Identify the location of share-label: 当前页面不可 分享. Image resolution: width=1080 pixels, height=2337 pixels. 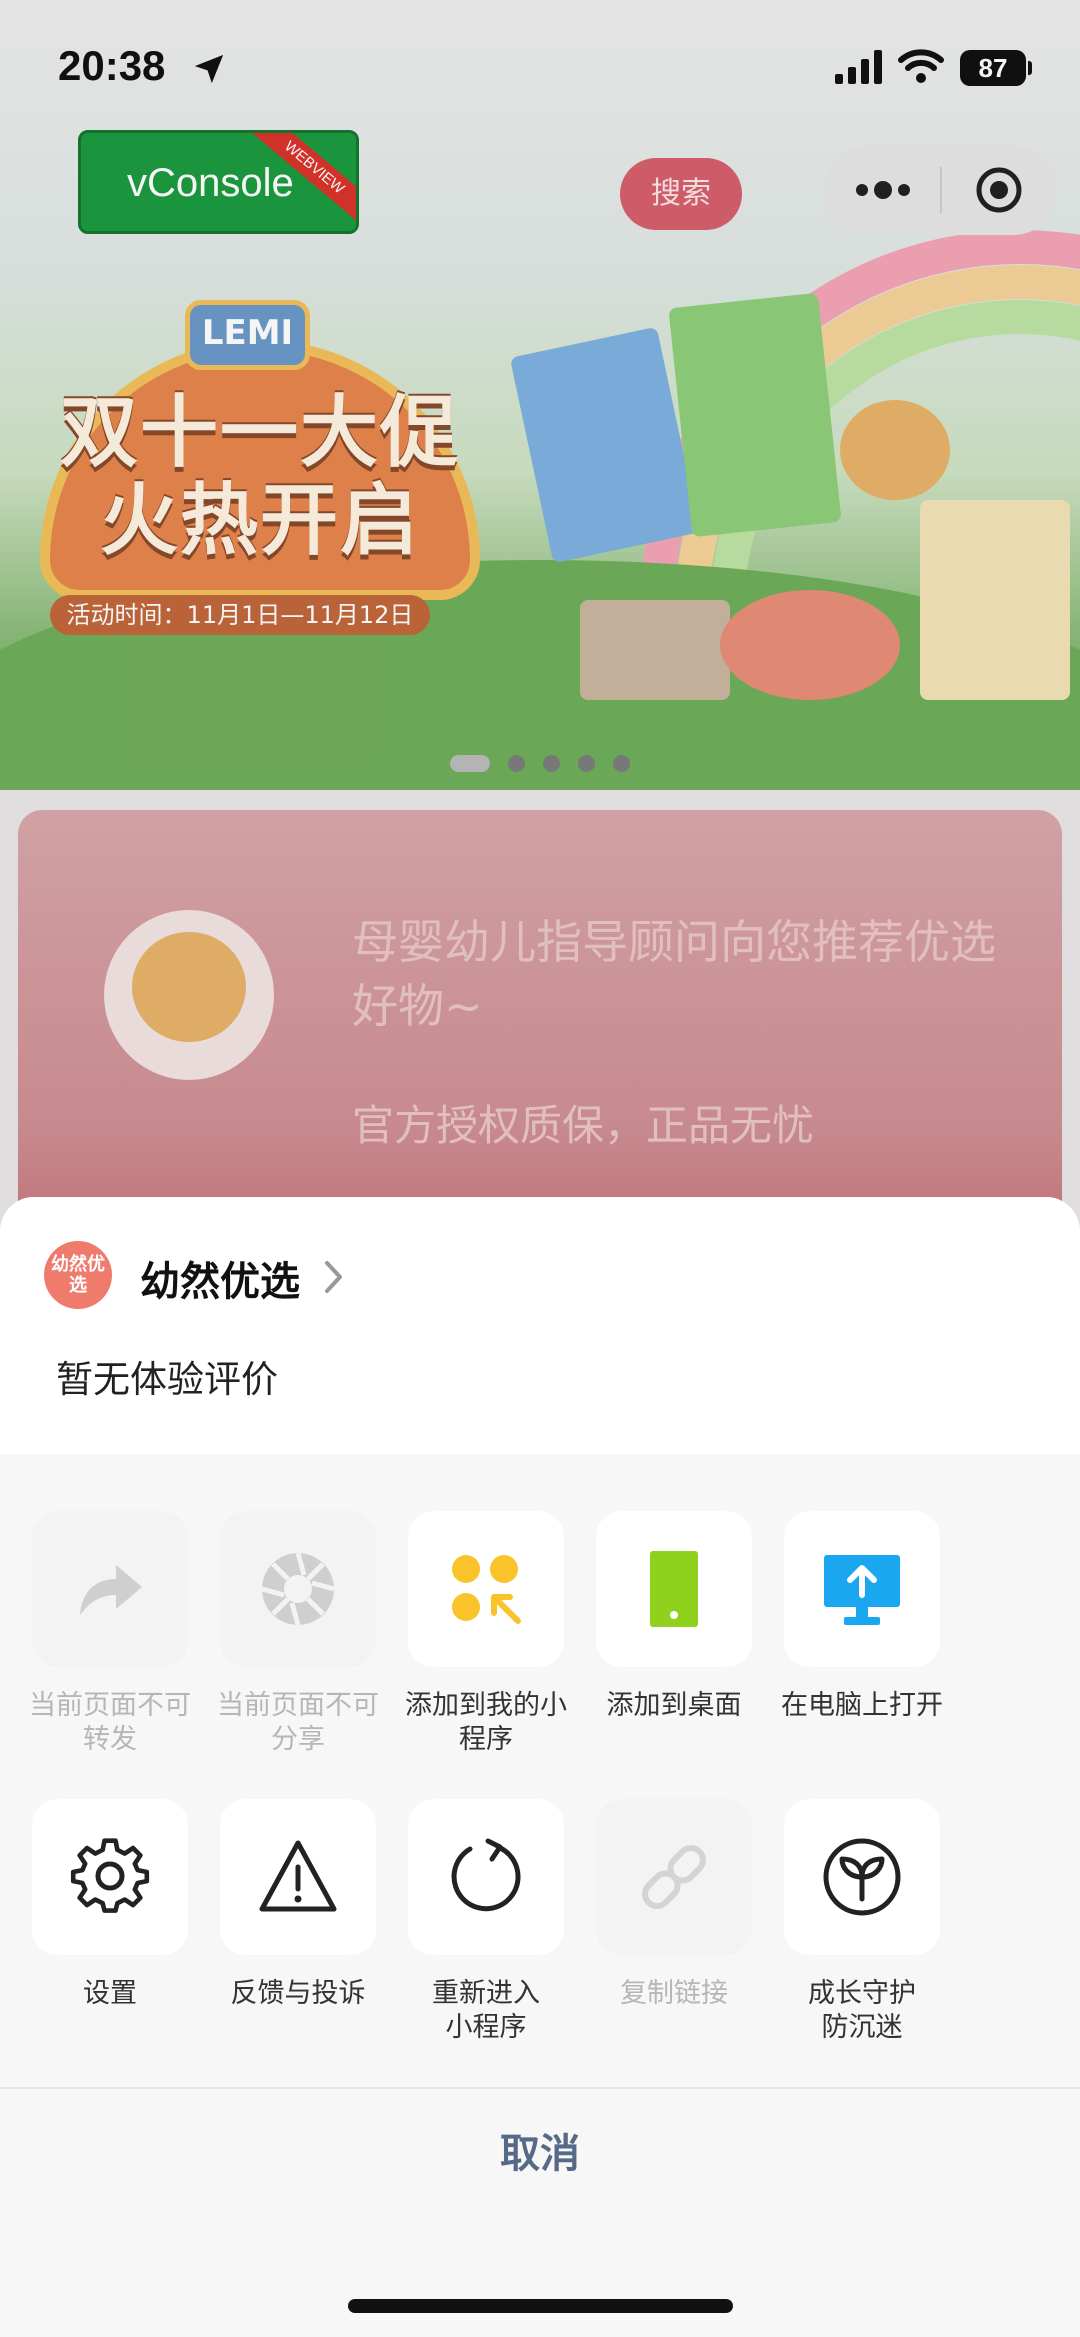
(298, 1722).